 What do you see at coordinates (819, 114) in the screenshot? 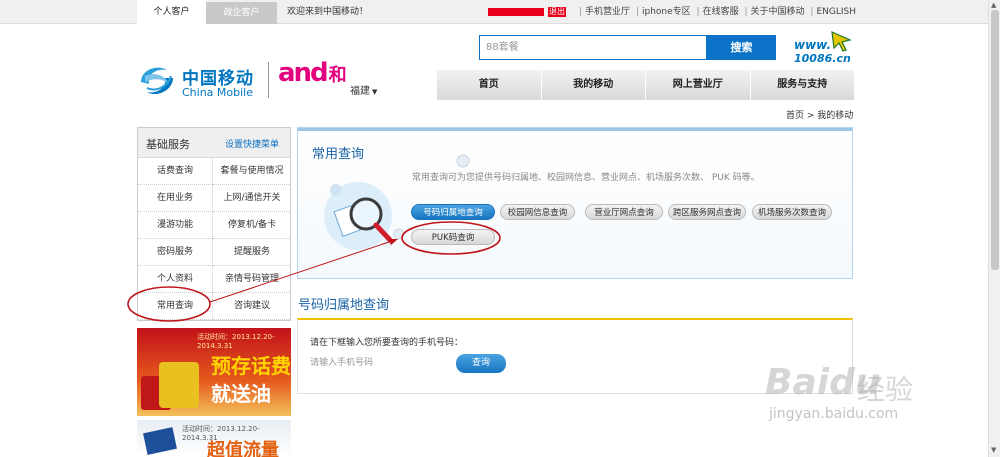
I see `breadcrumb: 首页 > 我的移动` at bounding box center [819, 114].